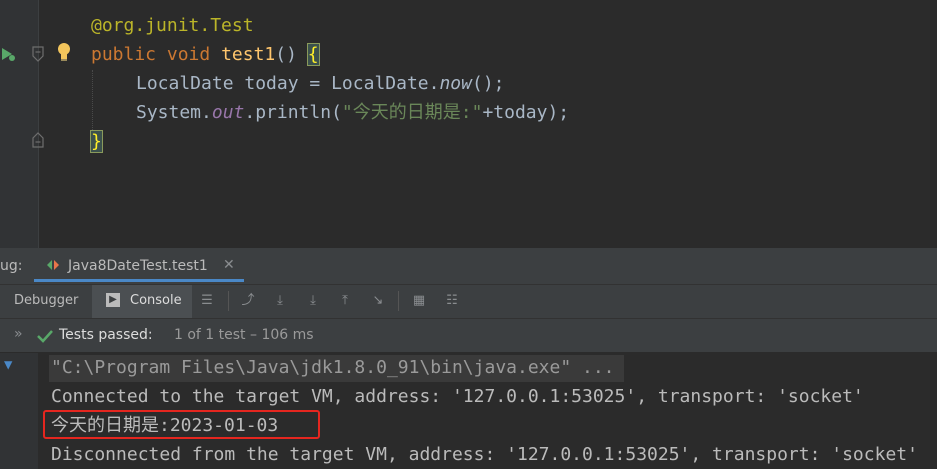 The height and width of the screenshot is (469, 937). I want to click on fold-end-icon, so click(38, 140).